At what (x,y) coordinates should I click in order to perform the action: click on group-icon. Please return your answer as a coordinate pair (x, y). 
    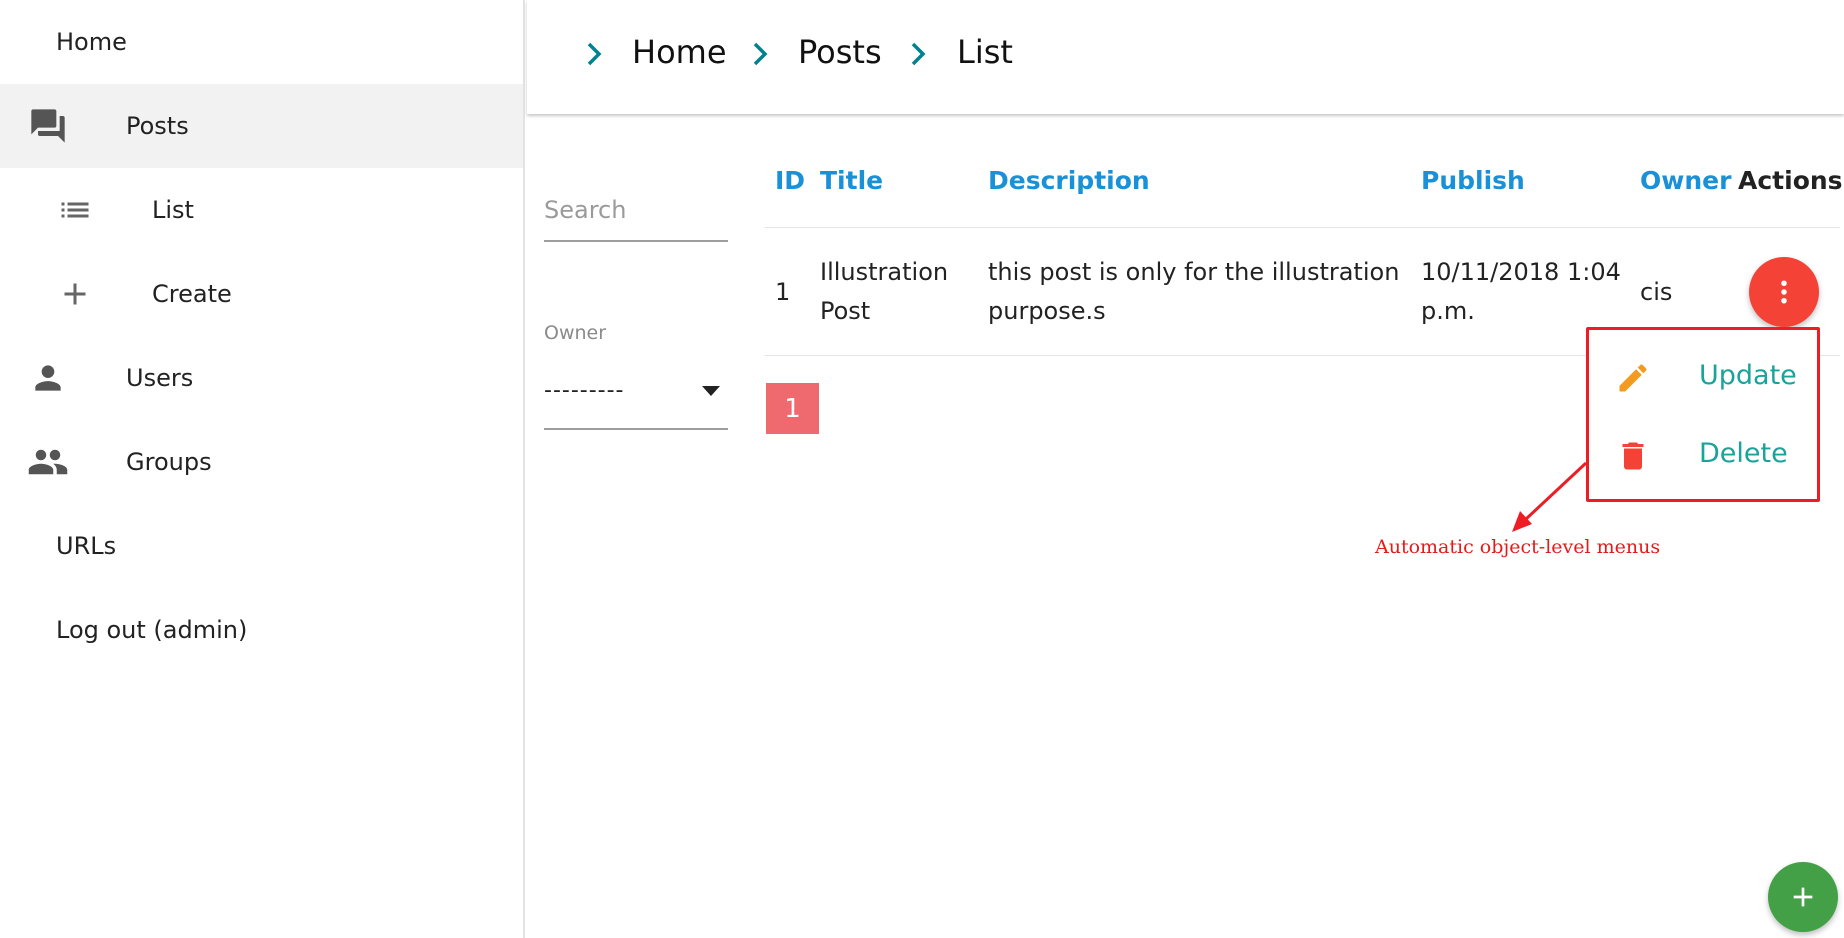
    Looking at the image, I should click on (48, 462).